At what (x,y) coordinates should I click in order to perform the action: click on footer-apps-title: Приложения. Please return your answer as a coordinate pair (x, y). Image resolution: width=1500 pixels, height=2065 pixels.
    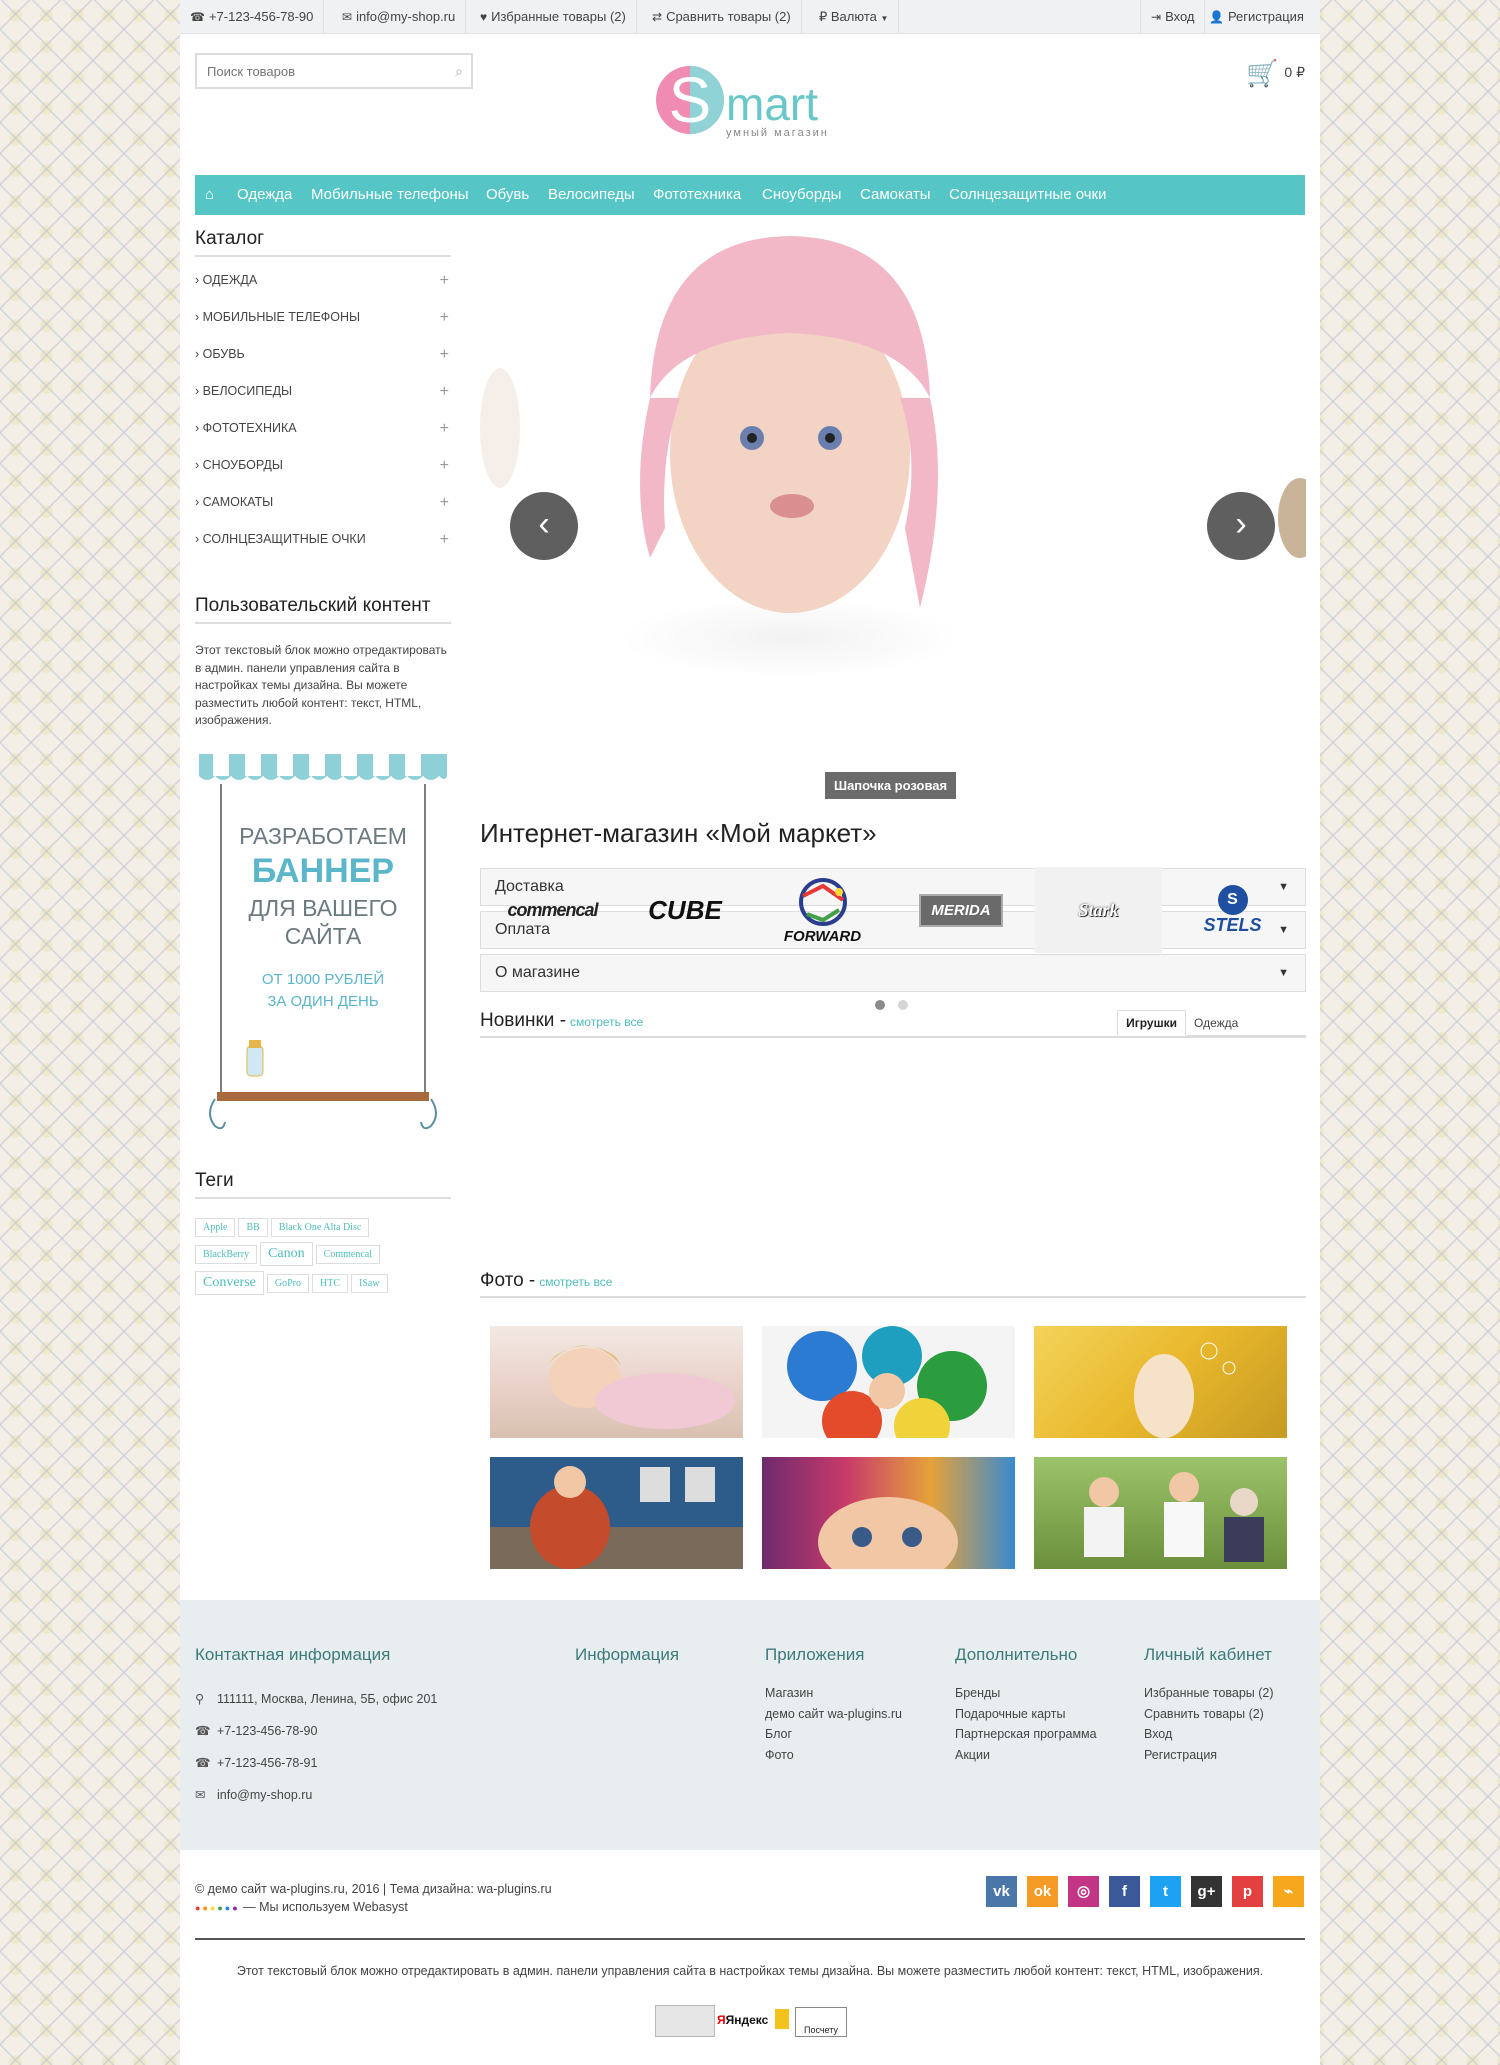
    Looking at the image, I should click on (815, 1654).